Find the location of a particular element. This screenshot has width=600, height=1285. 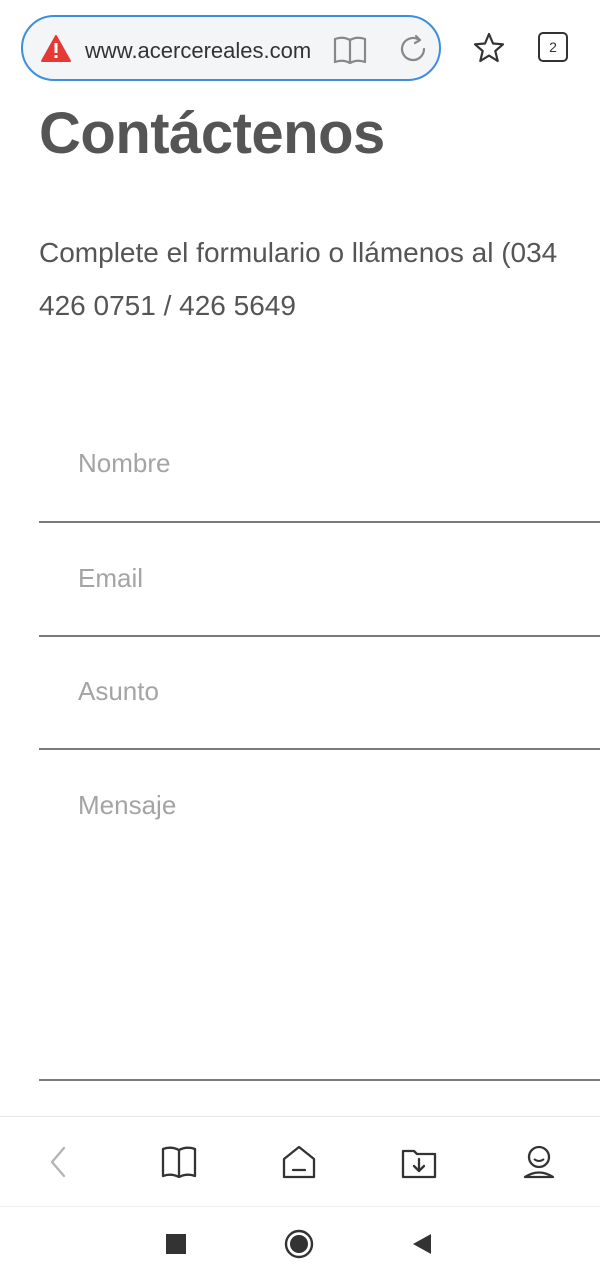

recents-square-icon is located at coordinates (176, 1244).